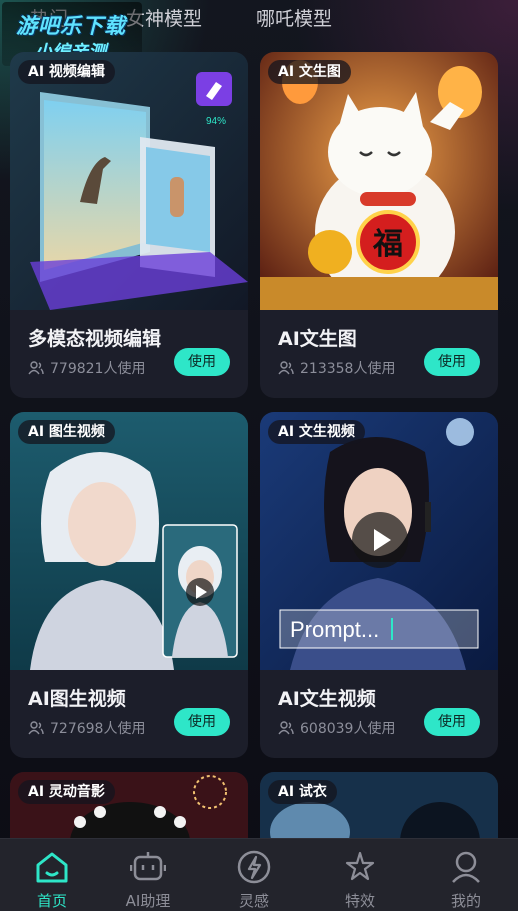  I want to click on bottom-nav: 首页 AI助理 灵感 特效 我的, so click(259, 874).